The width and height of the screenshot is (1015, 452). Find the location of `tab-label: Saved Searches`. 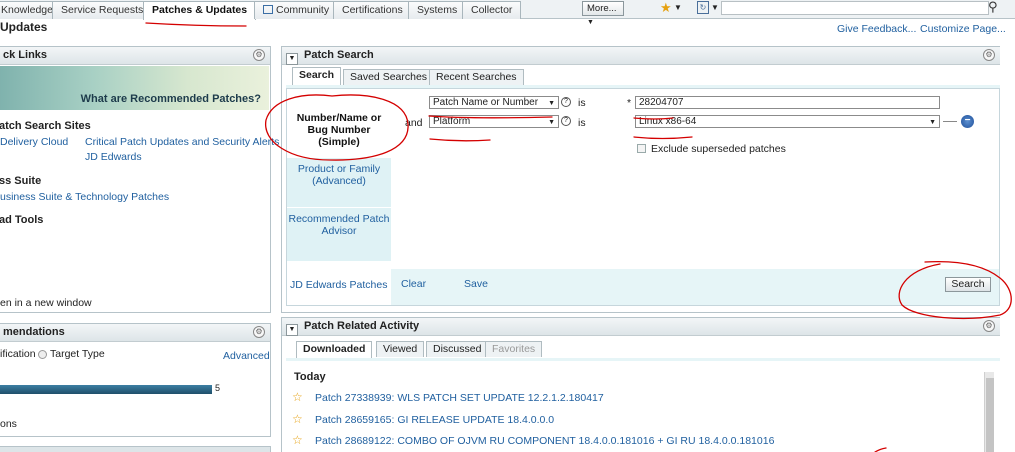

tab-label: Saved Searches is located at coordinates (389, 77).